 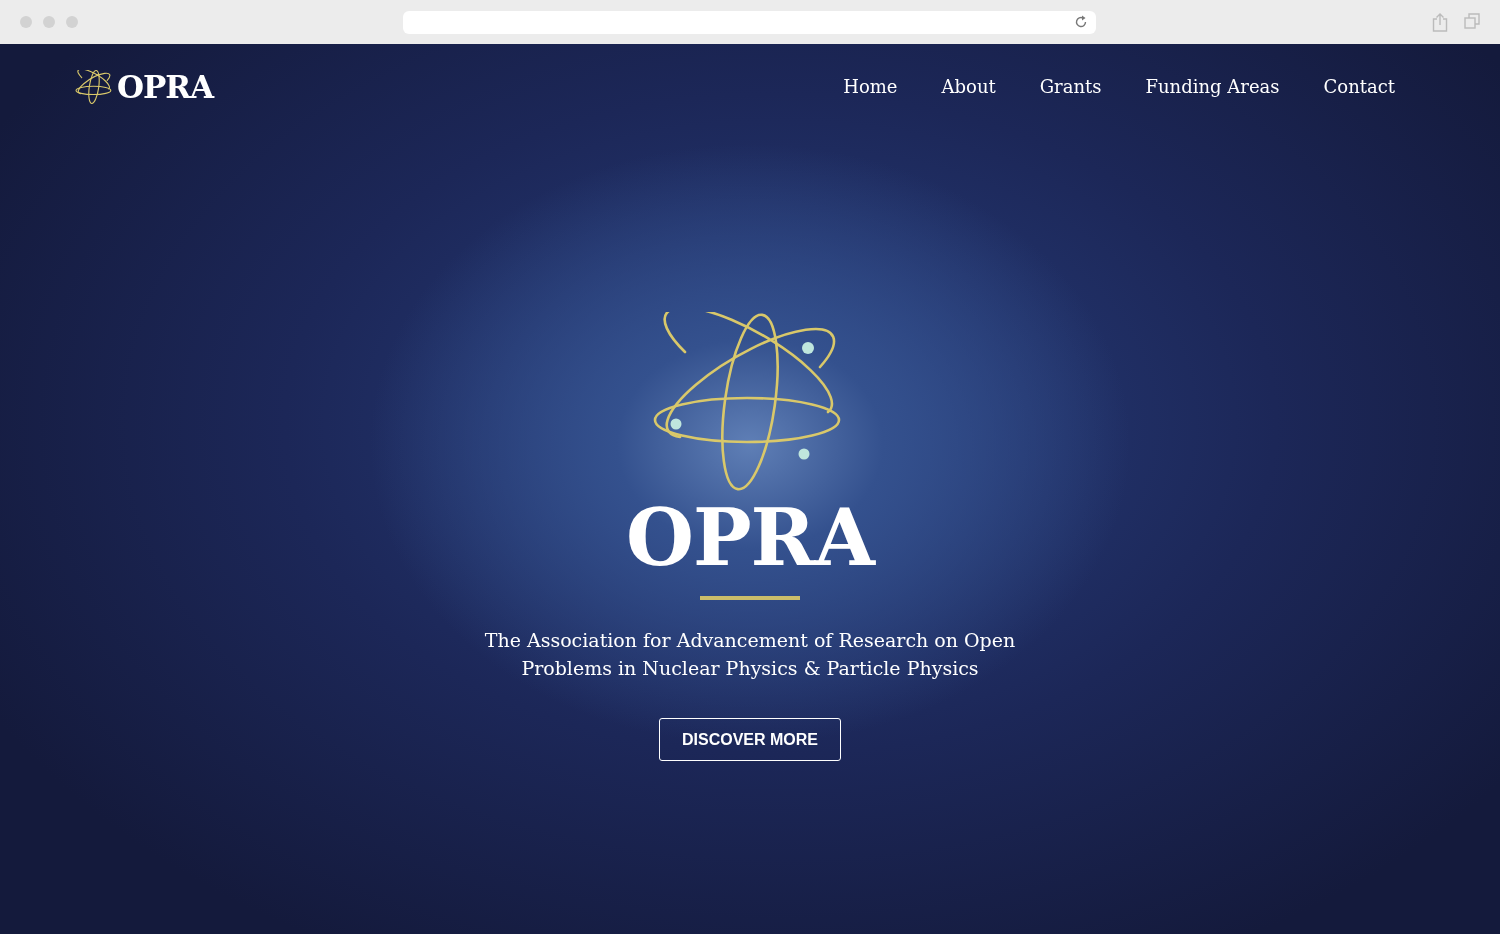 What do you see at coordinates (94, 86) in the screenshot?
I see `atom-logo-icon` at bounding box center [94, 86].